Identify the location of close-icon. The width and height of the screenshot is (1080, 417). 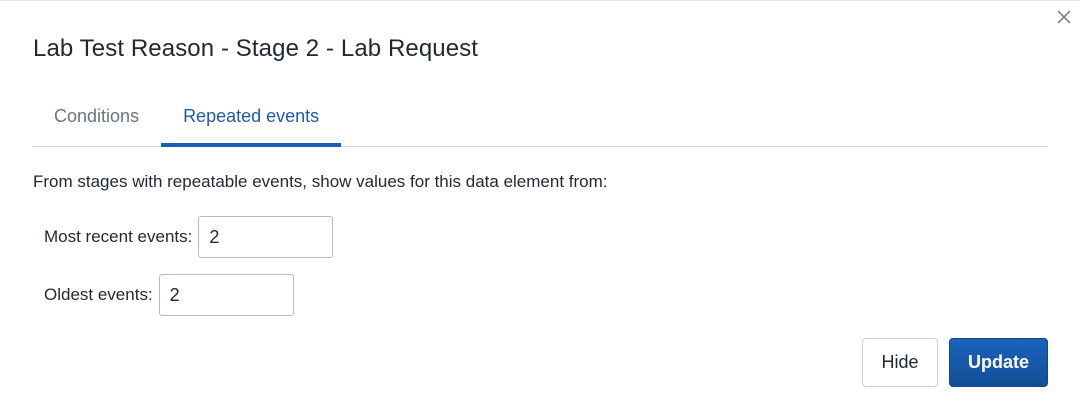
(1064, 17).